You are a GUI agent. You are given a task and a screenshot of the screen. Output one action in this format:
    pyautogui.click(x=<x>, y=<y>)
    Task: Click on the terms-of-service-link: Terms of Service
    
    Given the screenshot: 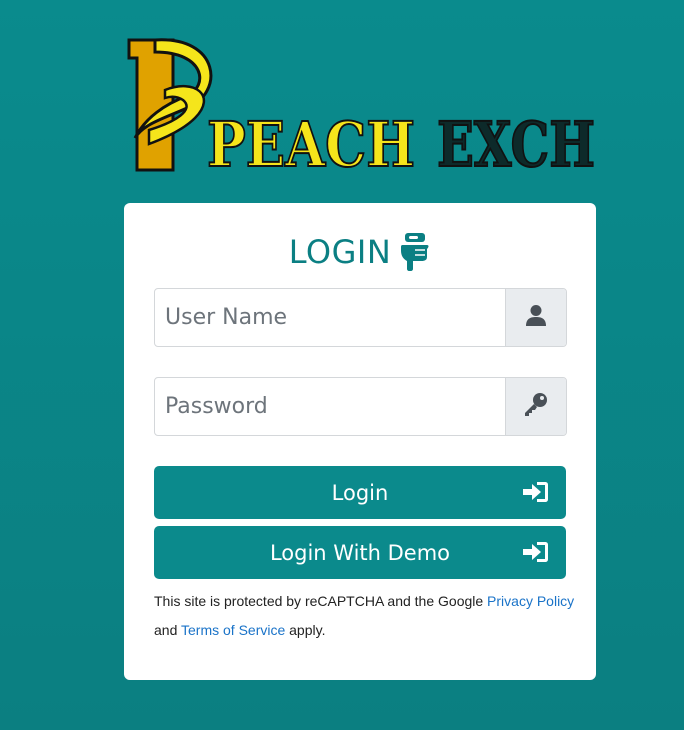 What is the action you would take?
    pyautogui.click(x=233, y=630)
    